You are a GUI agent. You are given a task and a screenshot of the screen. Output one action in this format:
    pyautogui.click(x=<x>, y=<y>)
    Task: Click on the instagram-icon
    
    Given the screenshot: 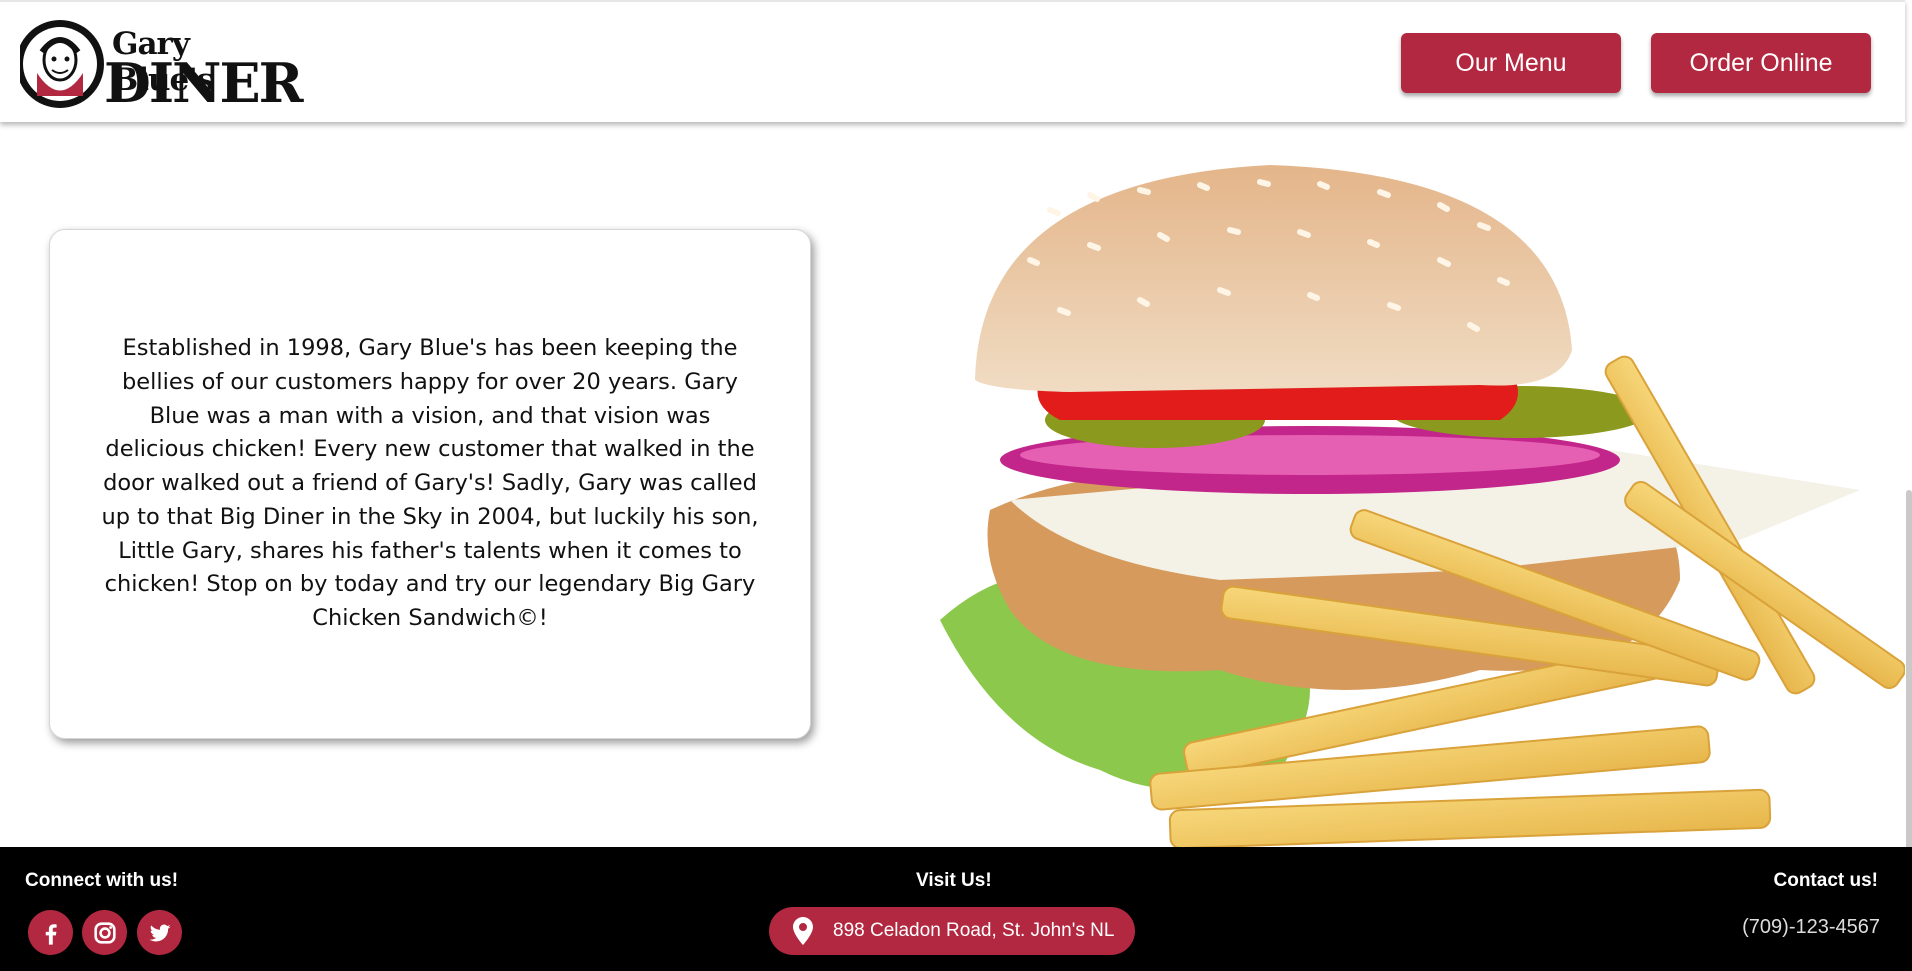 What is the action you would take?
    pyautogui.click(x=104, y=932)
    